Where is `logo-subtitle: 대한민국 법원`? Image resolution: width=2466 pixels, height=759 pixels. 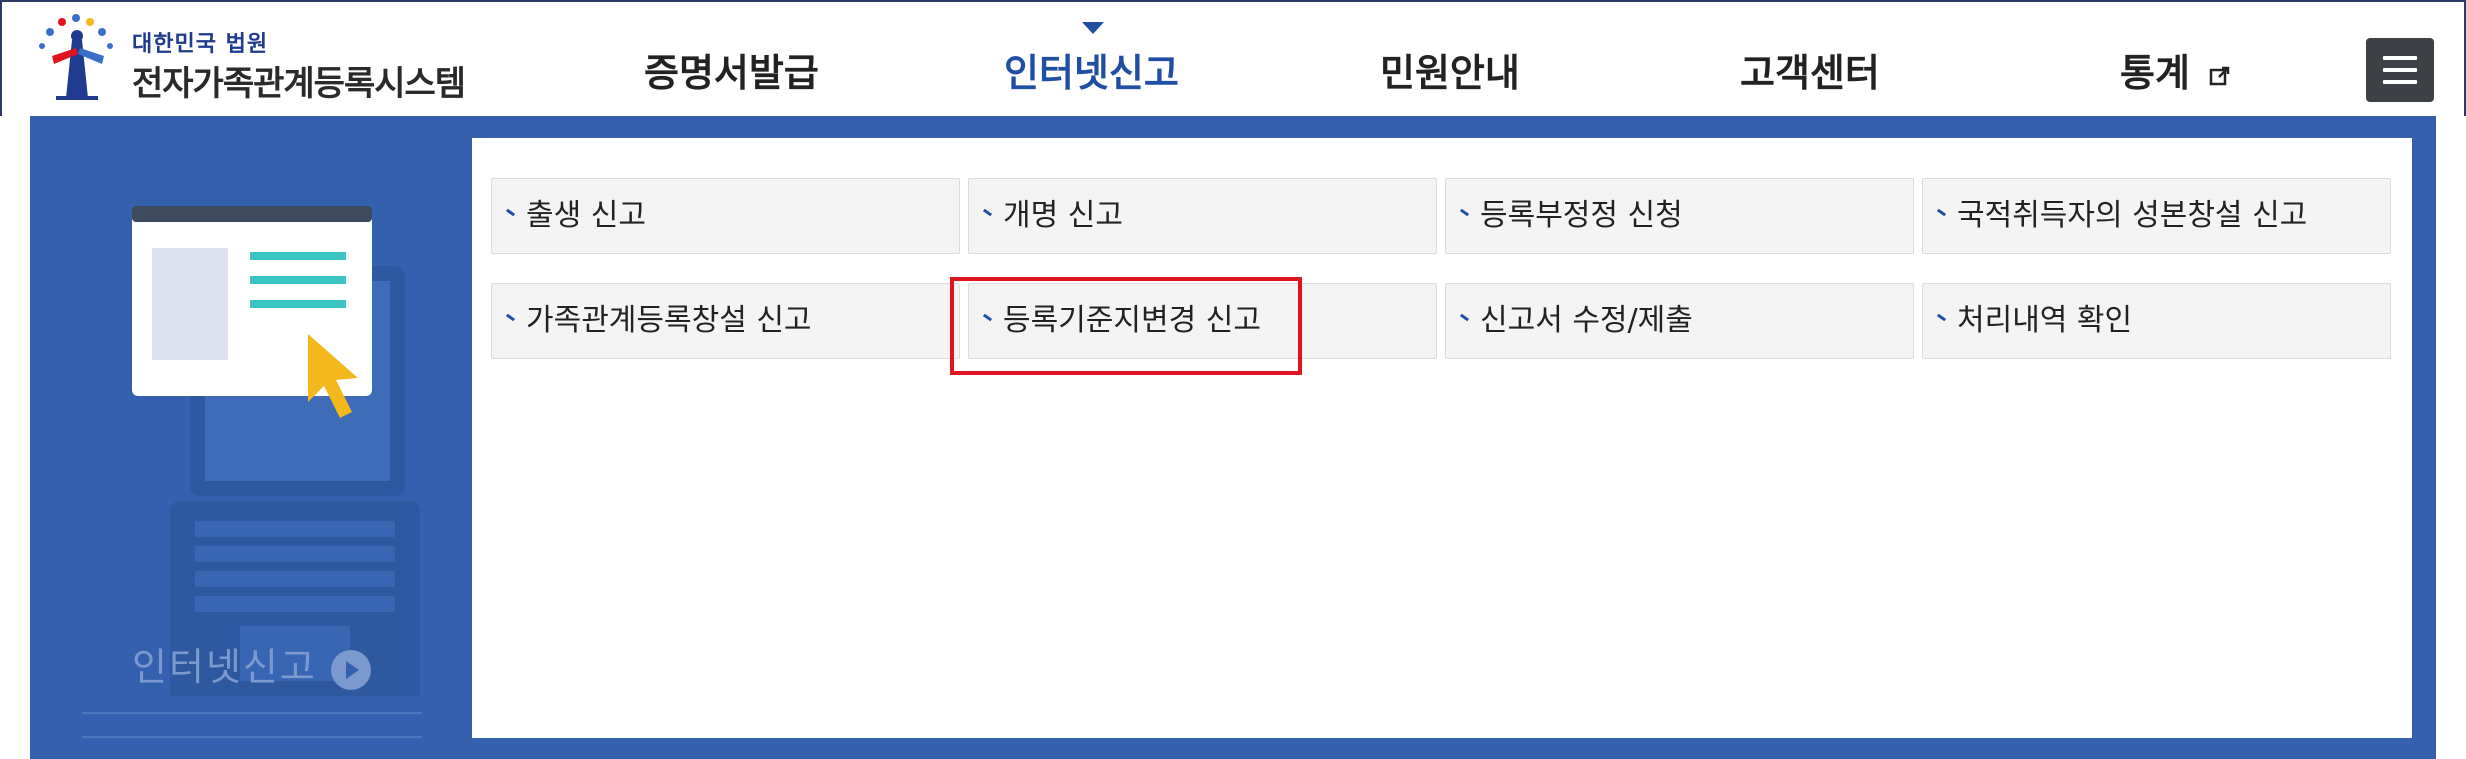
logo-subtitle: 대한민국 법원 is located at coordinates (200, 44).